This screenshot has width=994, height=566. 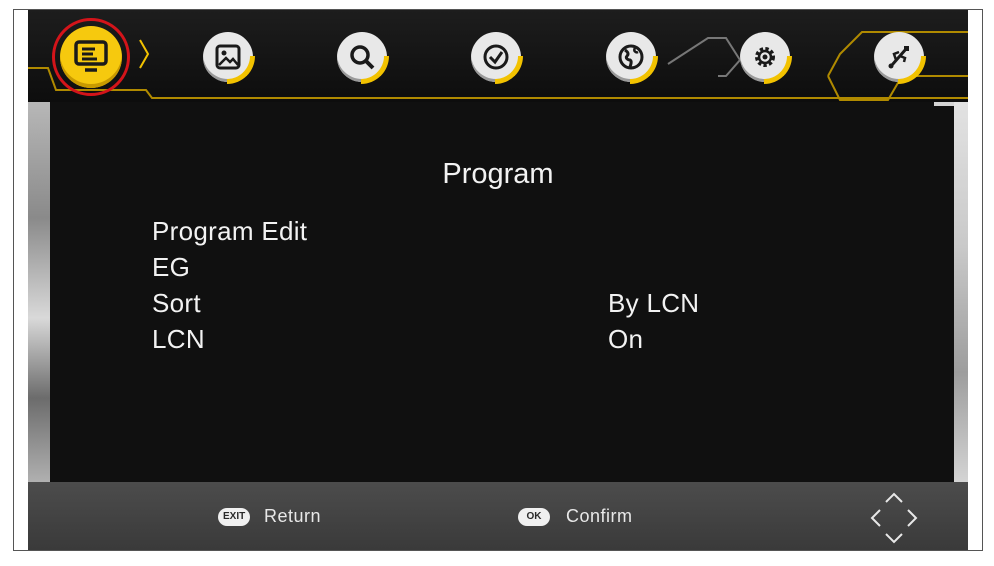 I want to click on menu-item-program-edit: Program Edit, so click(x=502, y=233).